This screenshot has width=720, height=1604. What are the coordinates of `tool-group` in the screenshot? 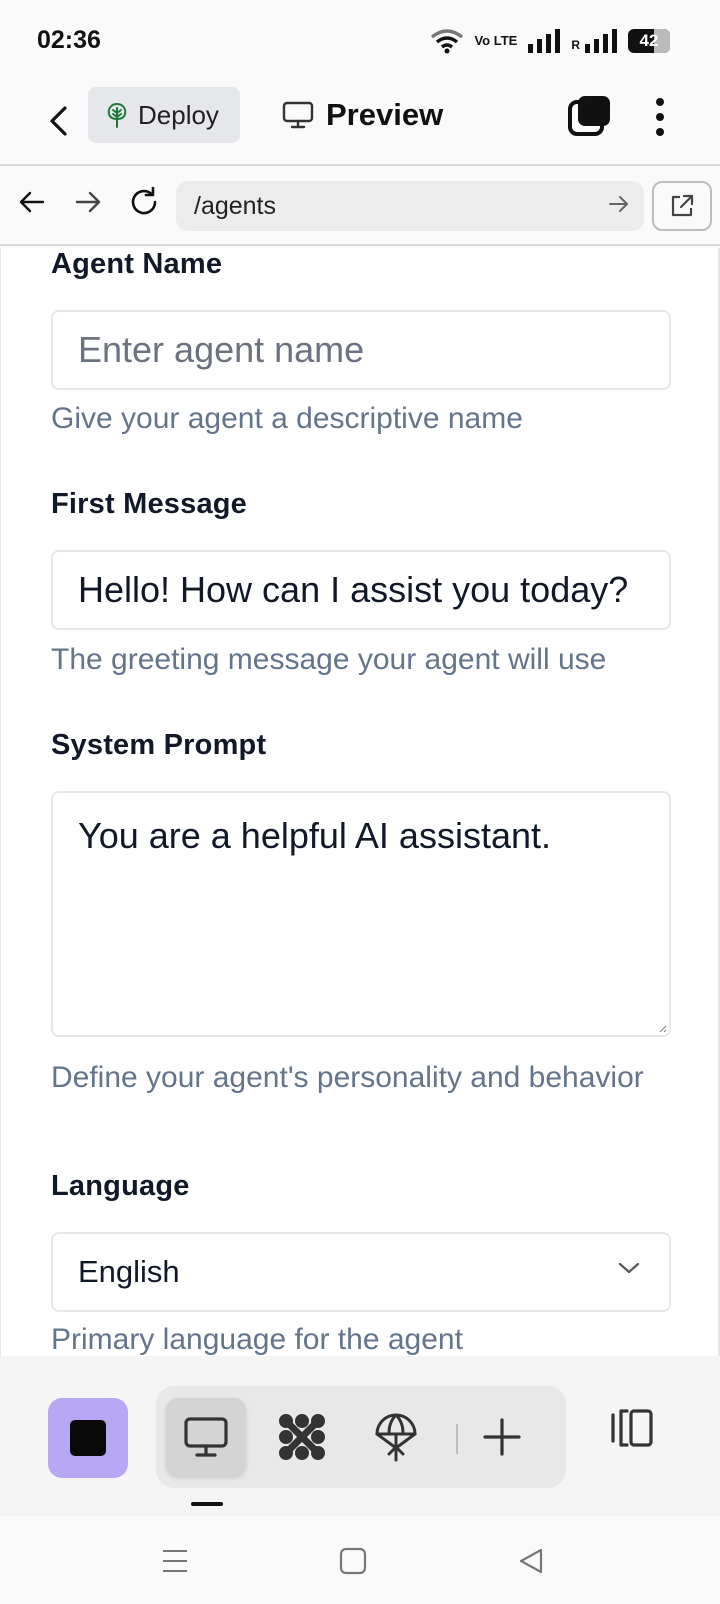 It's located at (361, 1437).